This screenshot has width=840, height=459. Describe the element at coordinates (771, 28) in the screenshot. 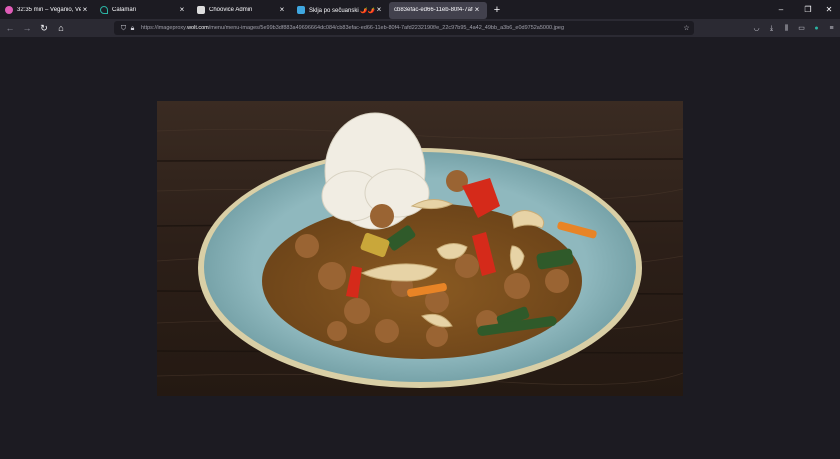

I see `download-icon: ⤓` at that location.